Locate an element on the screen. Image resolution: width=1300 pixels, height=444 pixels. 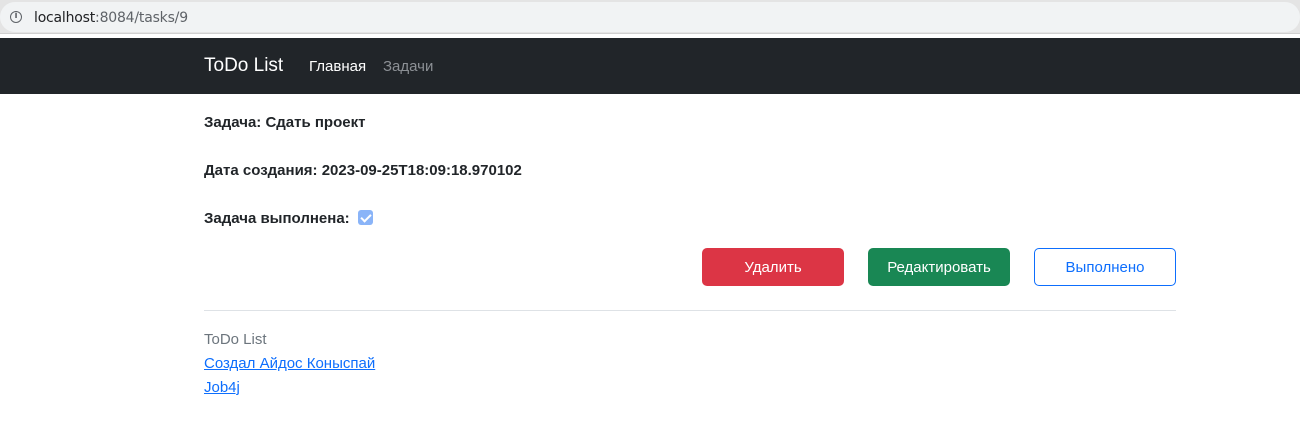
info-icon: i is located at coordinates (16, 17).